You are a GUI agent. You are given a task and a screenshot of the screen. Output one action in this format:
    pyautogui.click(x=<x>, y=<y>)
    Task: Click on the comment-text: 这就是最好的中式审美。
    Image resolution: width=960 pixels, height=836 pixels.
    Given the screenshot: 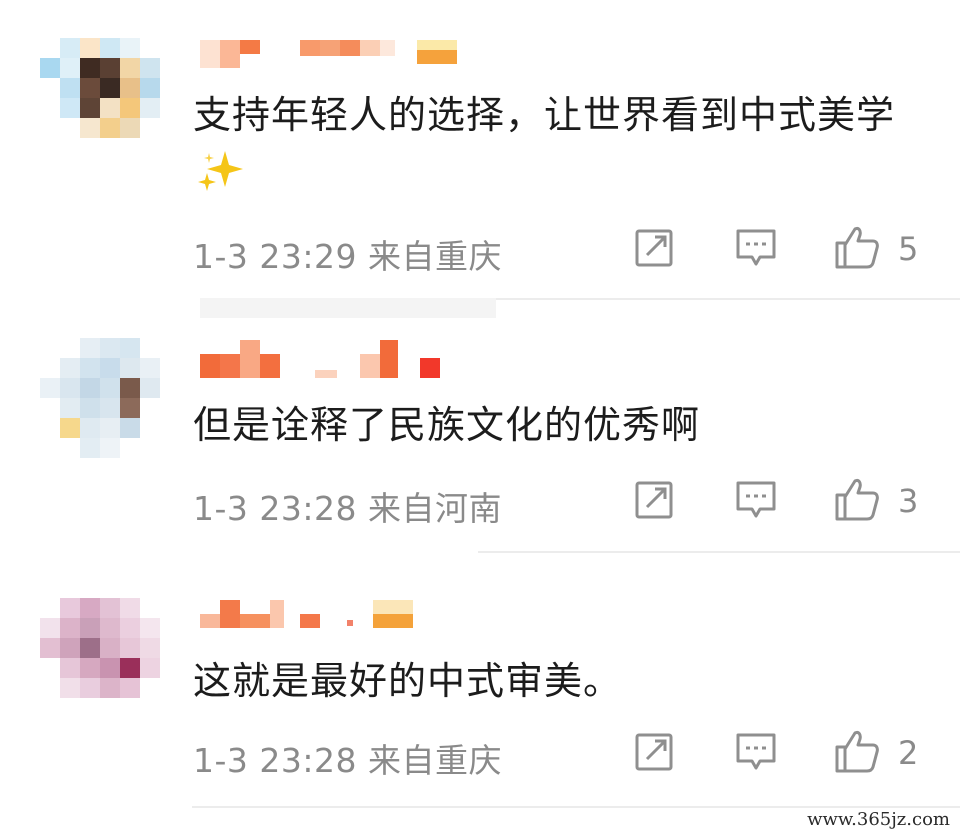 What is the action you would take?
    pyautogui.click(x=408, y=681)
    